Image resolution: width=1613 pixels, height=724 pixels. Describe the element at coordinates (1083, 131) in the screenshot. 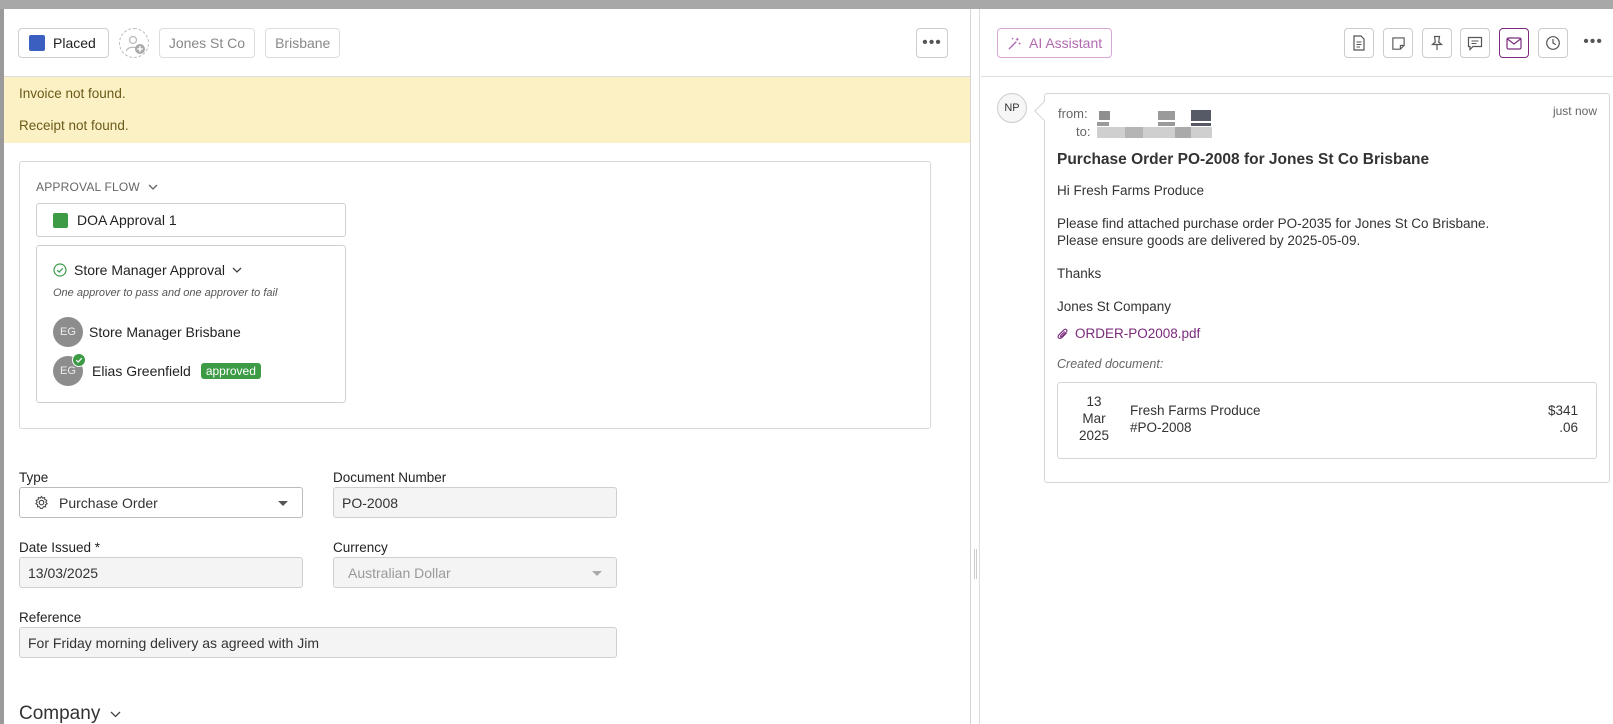

I see `to-label: to:` at that location.